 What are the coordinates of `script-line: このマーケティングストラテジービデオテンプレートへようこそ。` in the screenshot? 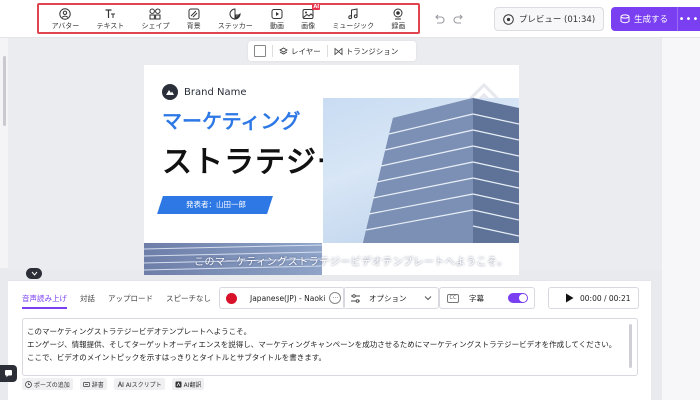 It's located at (139, 331).